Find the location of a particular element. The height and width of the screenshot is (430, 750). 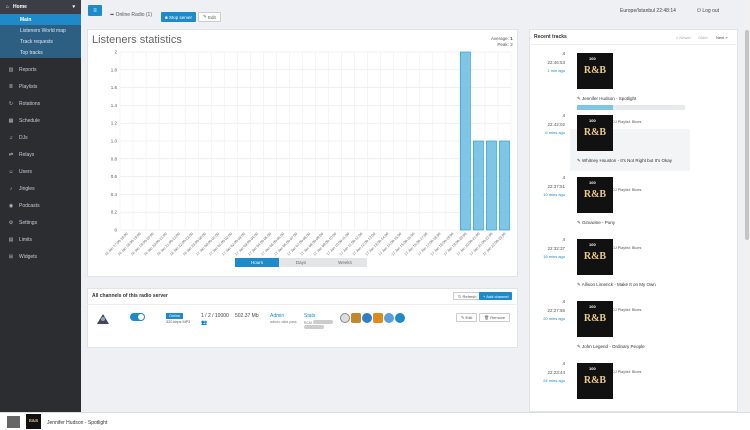

logout-link: ⏻ Log out is located at coordinates (708, 11).